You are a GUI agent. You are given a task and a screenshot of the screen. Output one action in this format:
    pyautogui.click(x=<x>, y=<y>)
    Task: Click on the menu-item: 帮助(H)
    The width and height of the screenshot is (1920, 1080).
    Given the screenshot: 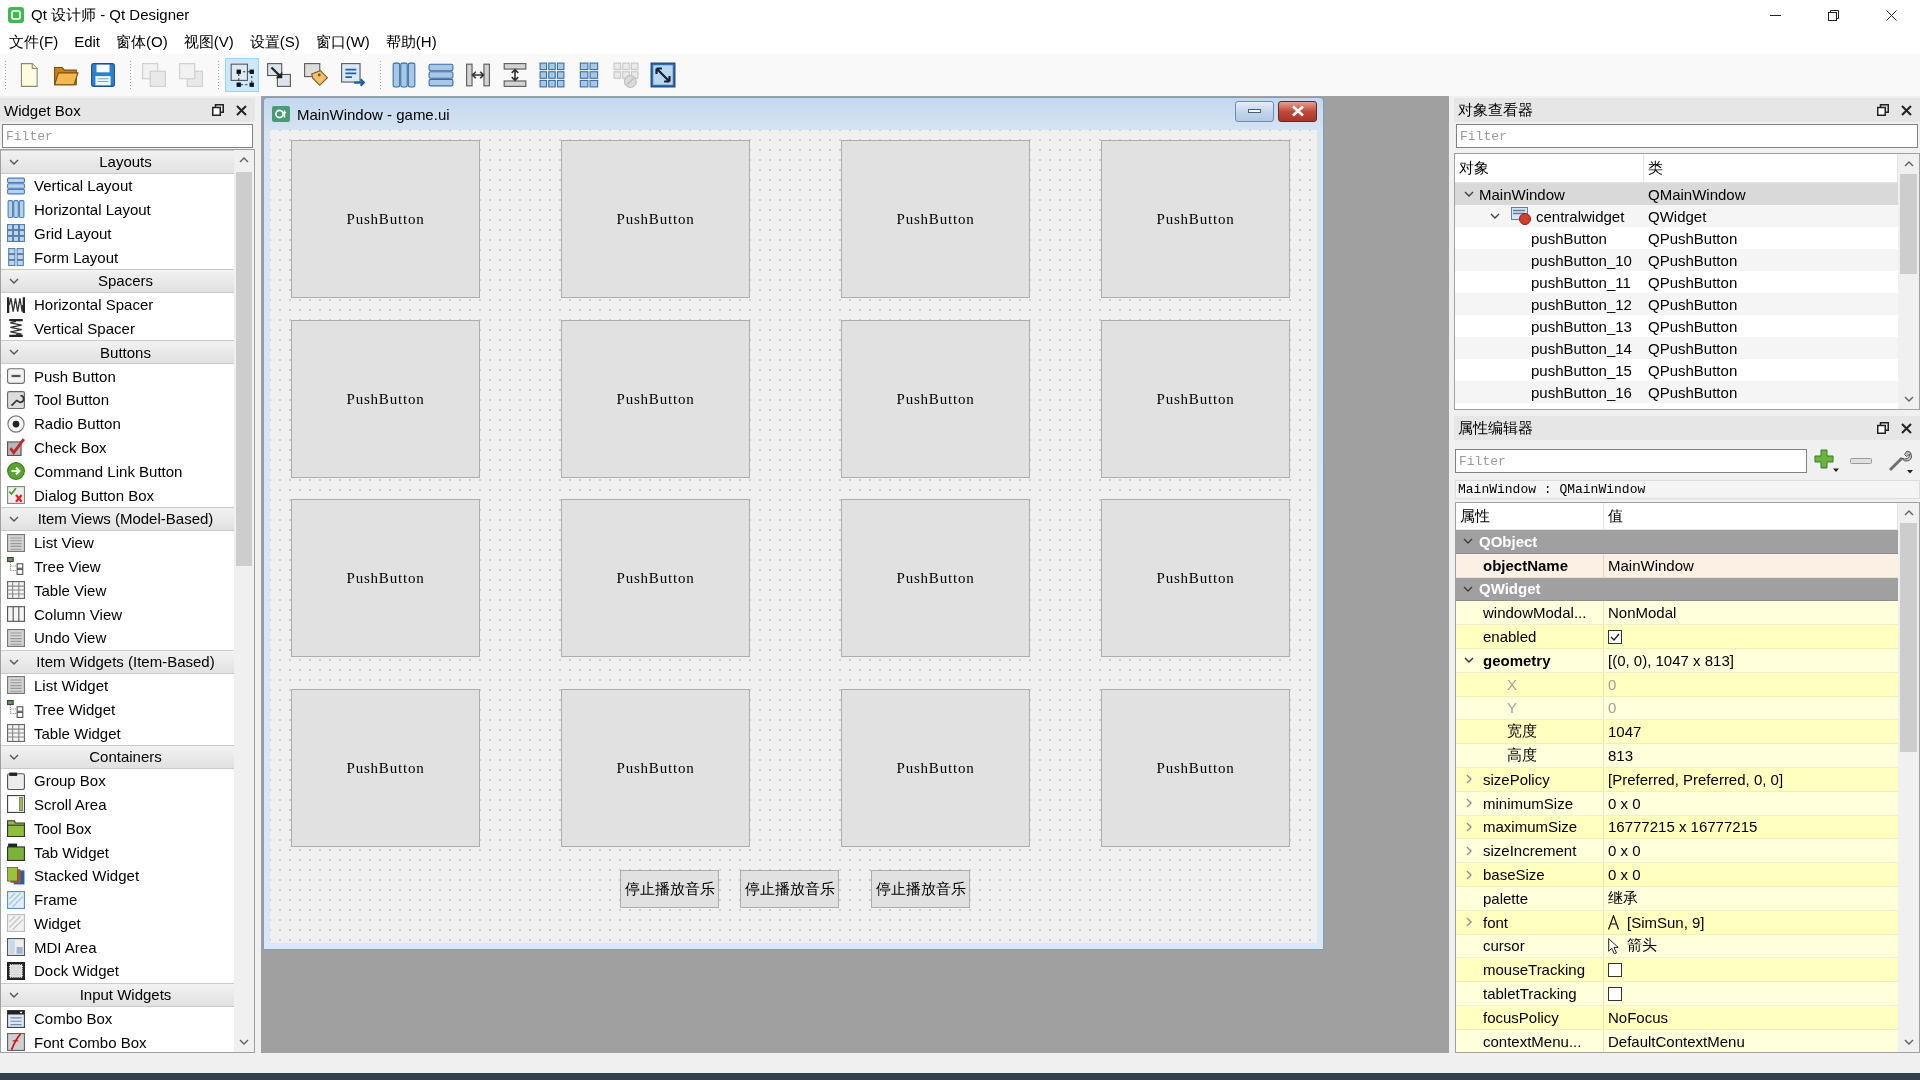 What is the action you would take?
    pyautogui.click(x=411, y=42)
    